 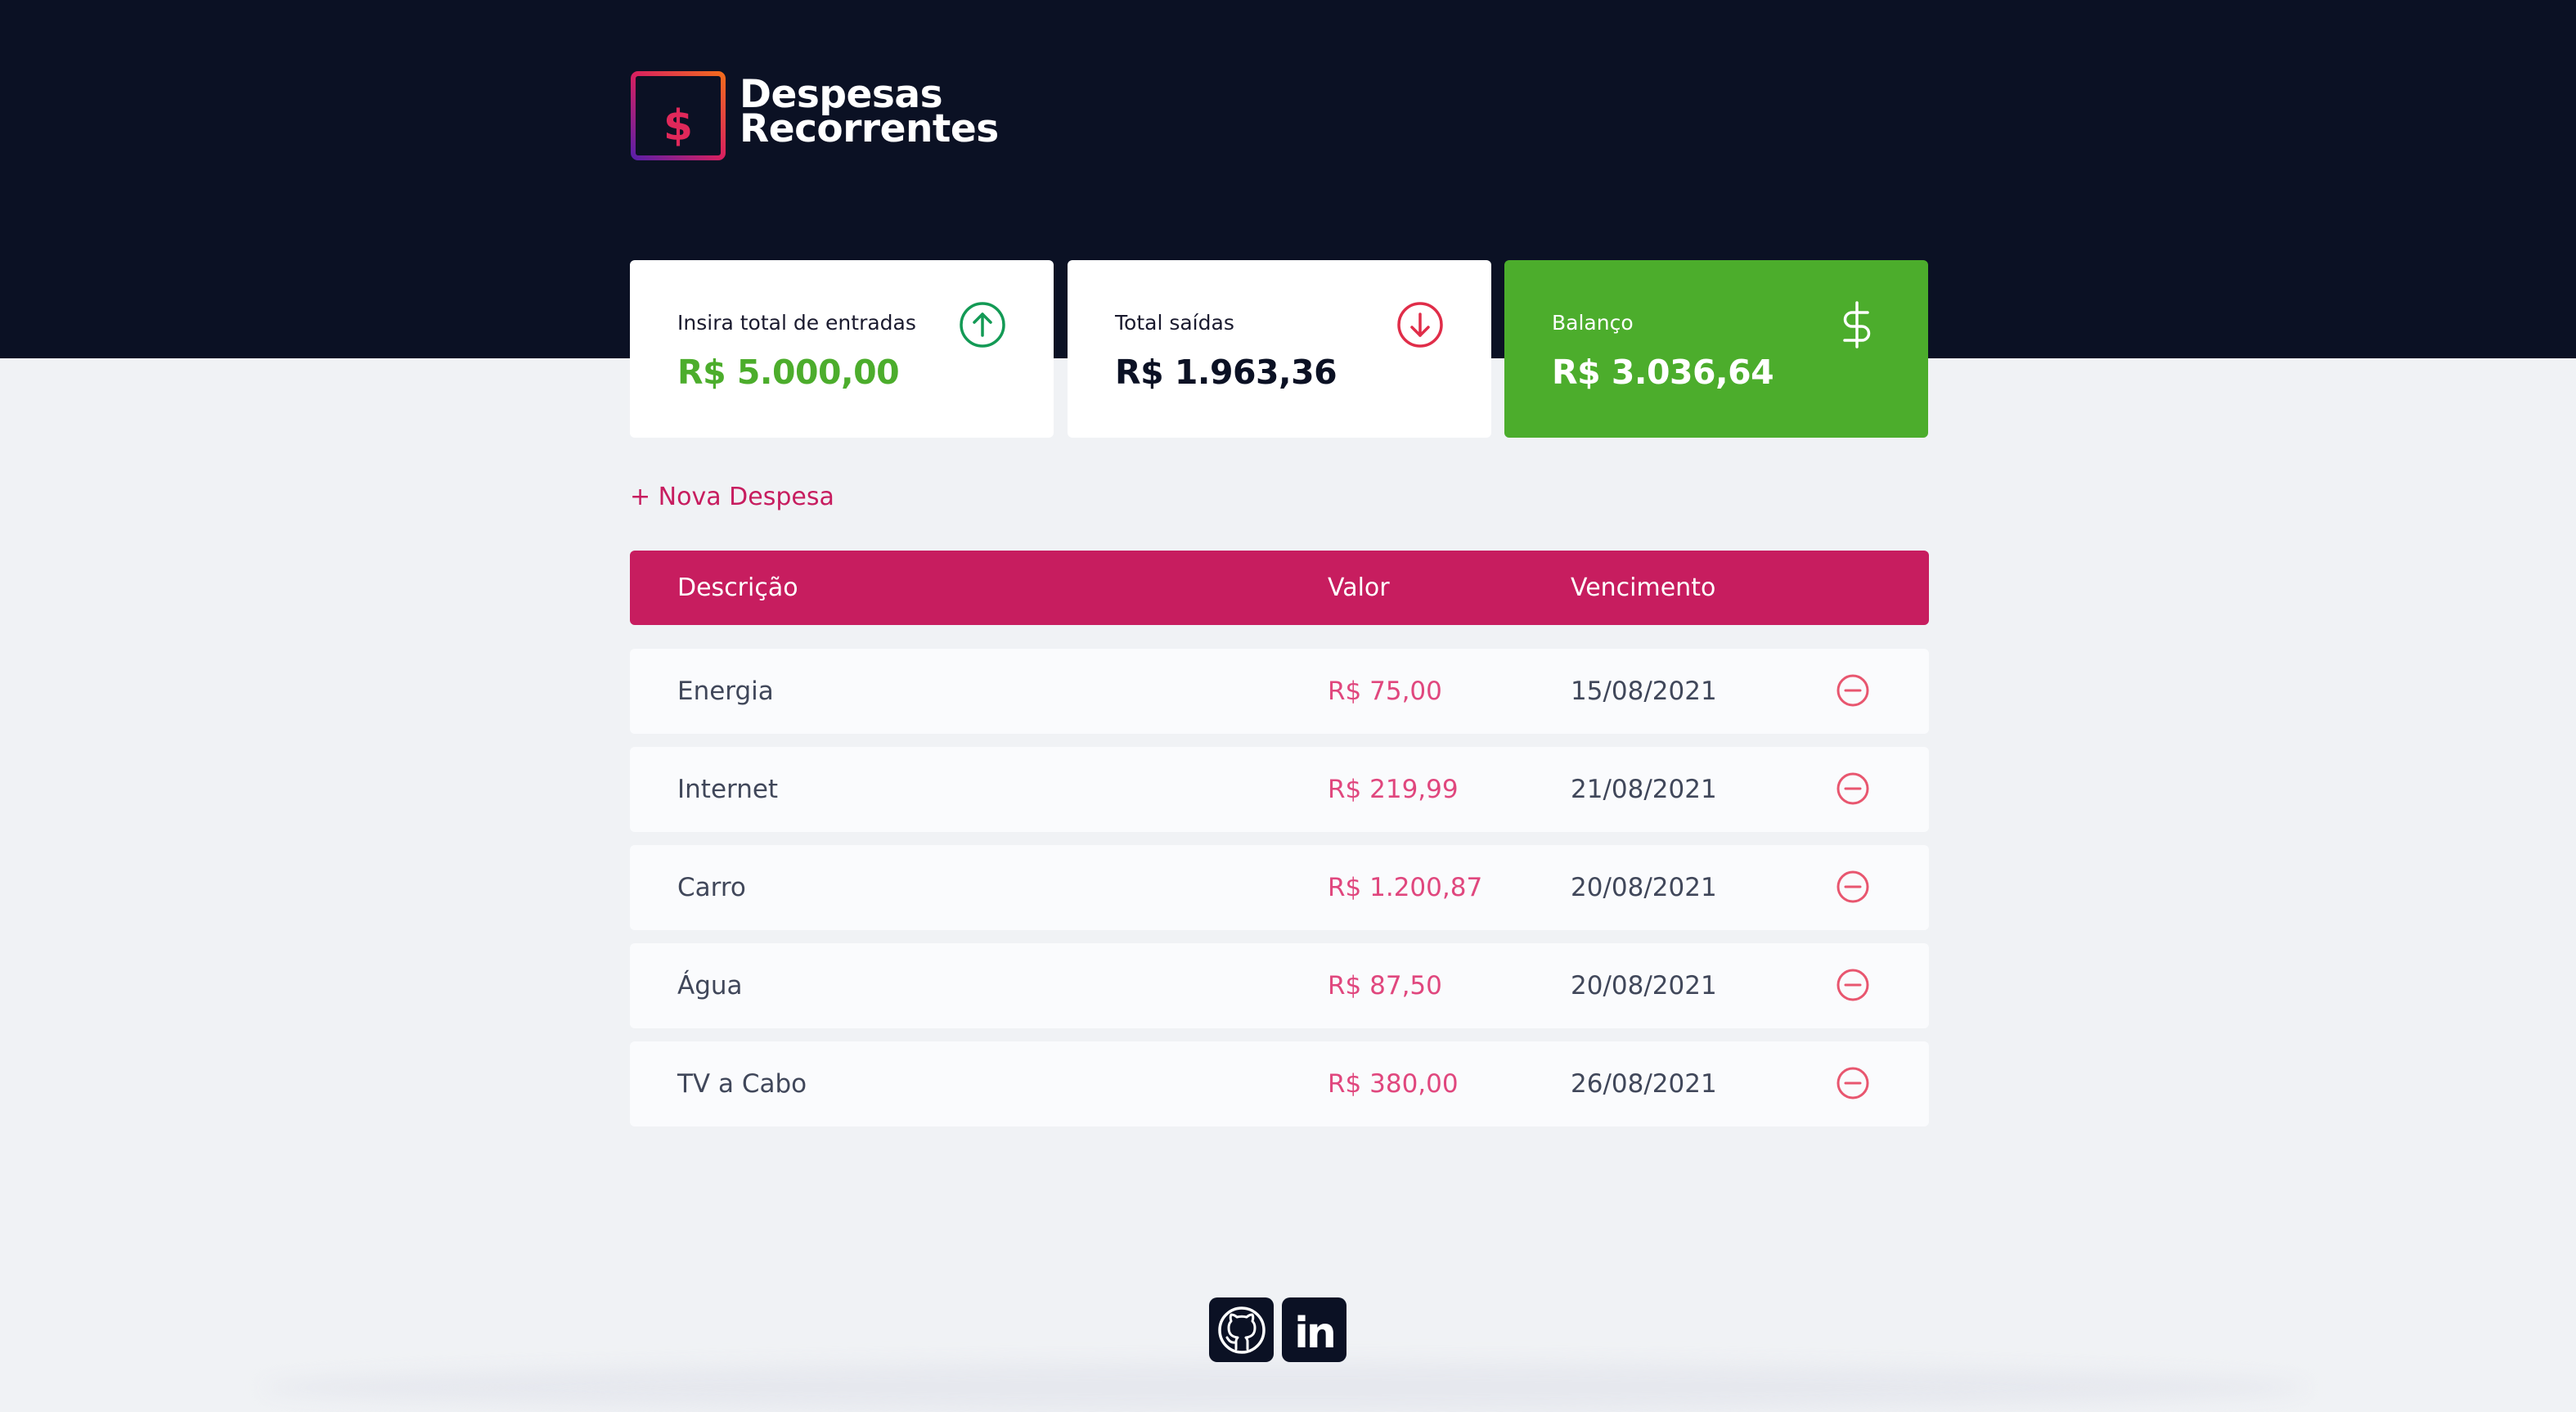 What do you see at coordinates (1280, 588) in the screenshot?
I see `table-header: Descrição Valor Vencimento` at bounding box center [1280, 588].